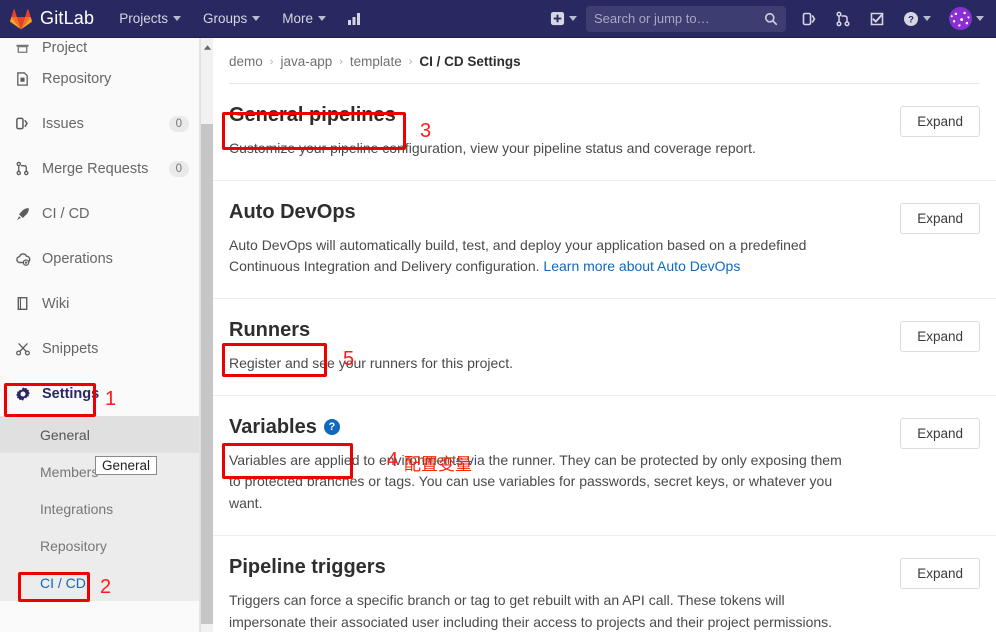  I want to click on sidebar-scrollbar, so click(207, 335).